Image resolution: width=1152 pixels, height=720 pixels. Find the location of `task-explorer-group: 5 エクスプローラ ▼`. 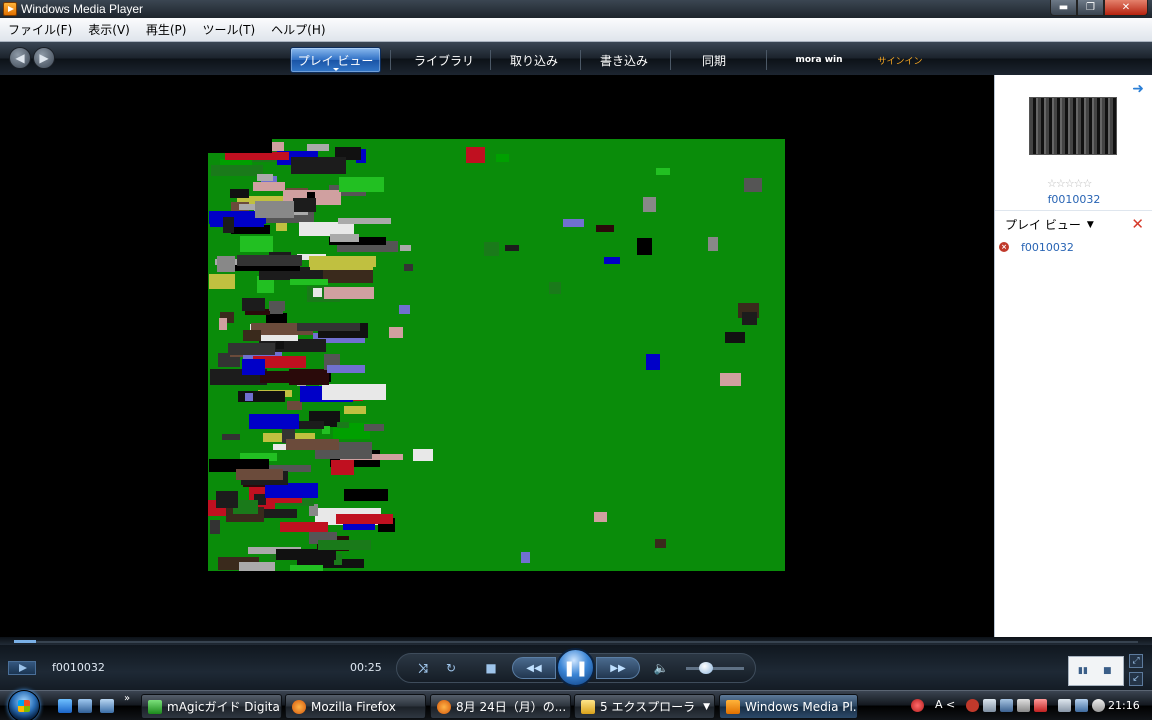

task-explorer-group: 5 エクスプローラ ▼ is located at coordinates (644, 706).